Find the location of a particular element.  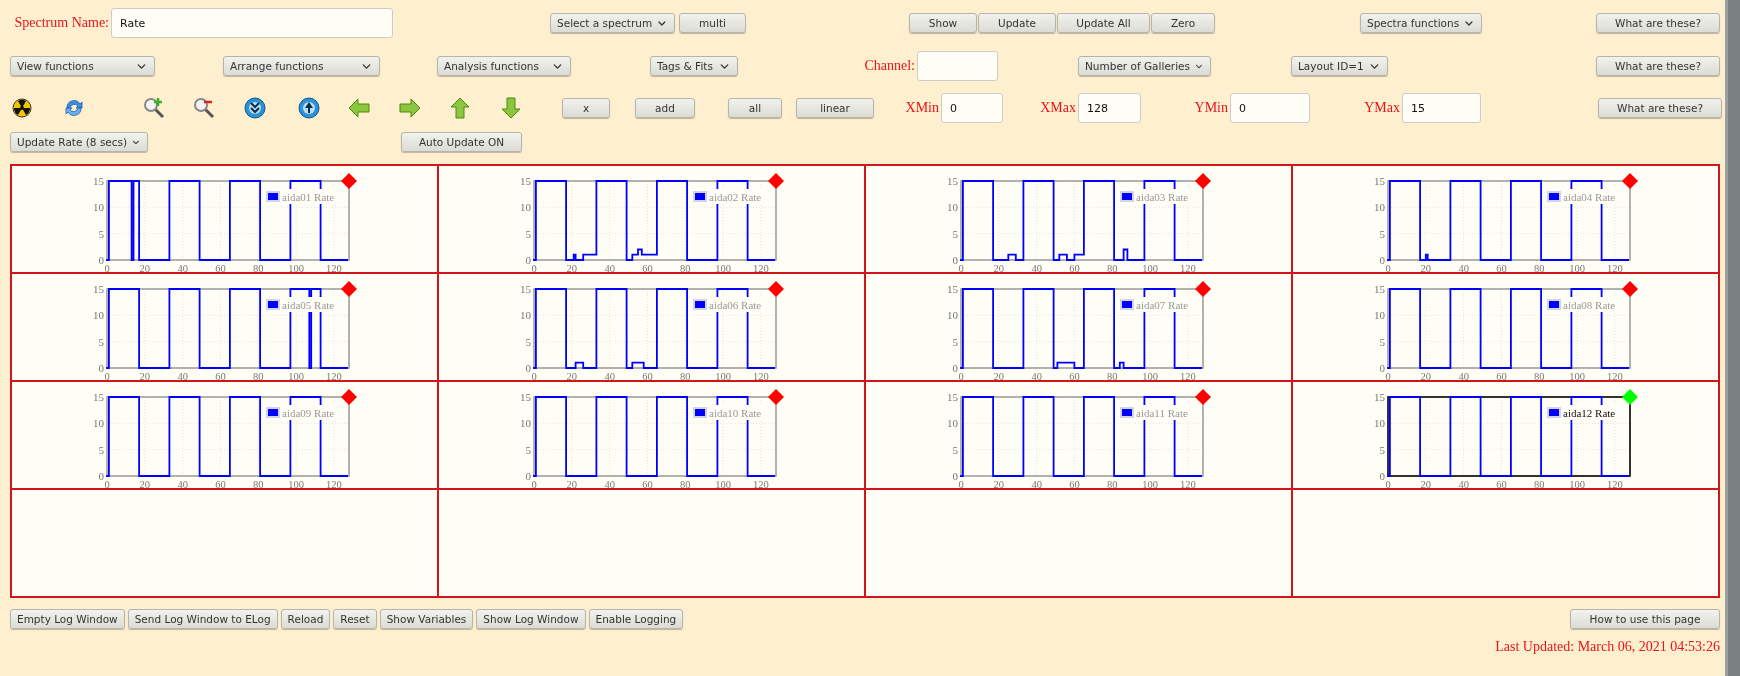

button: add is located at coordinates (665, 108).